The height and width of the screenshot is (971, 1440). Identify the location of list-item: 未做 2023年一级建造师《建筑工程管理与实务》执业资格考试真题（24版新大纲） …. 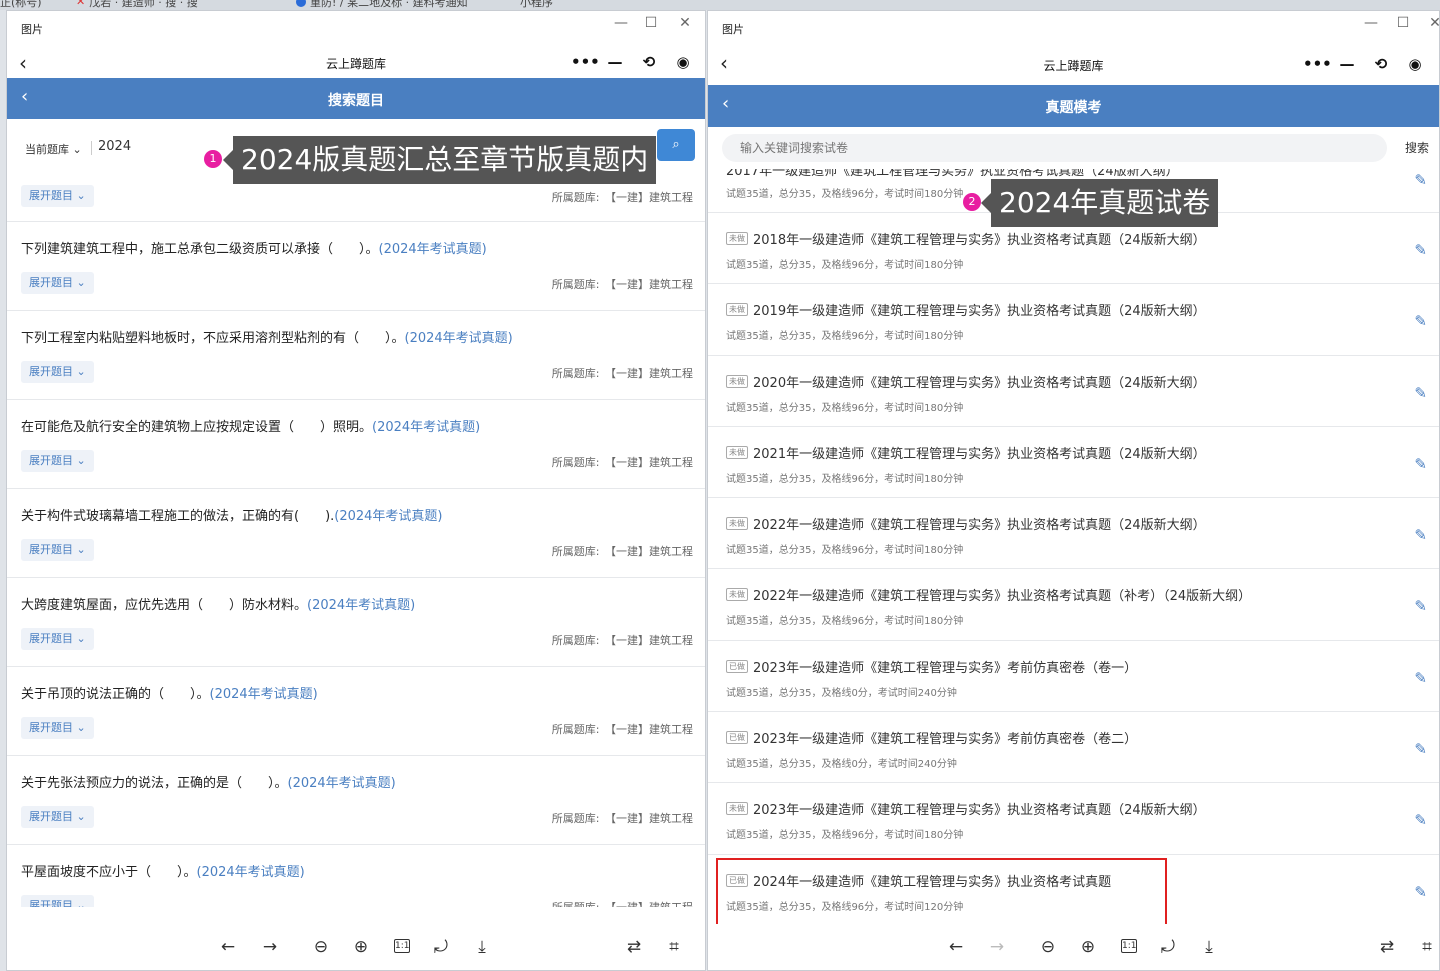
(1073, 819).